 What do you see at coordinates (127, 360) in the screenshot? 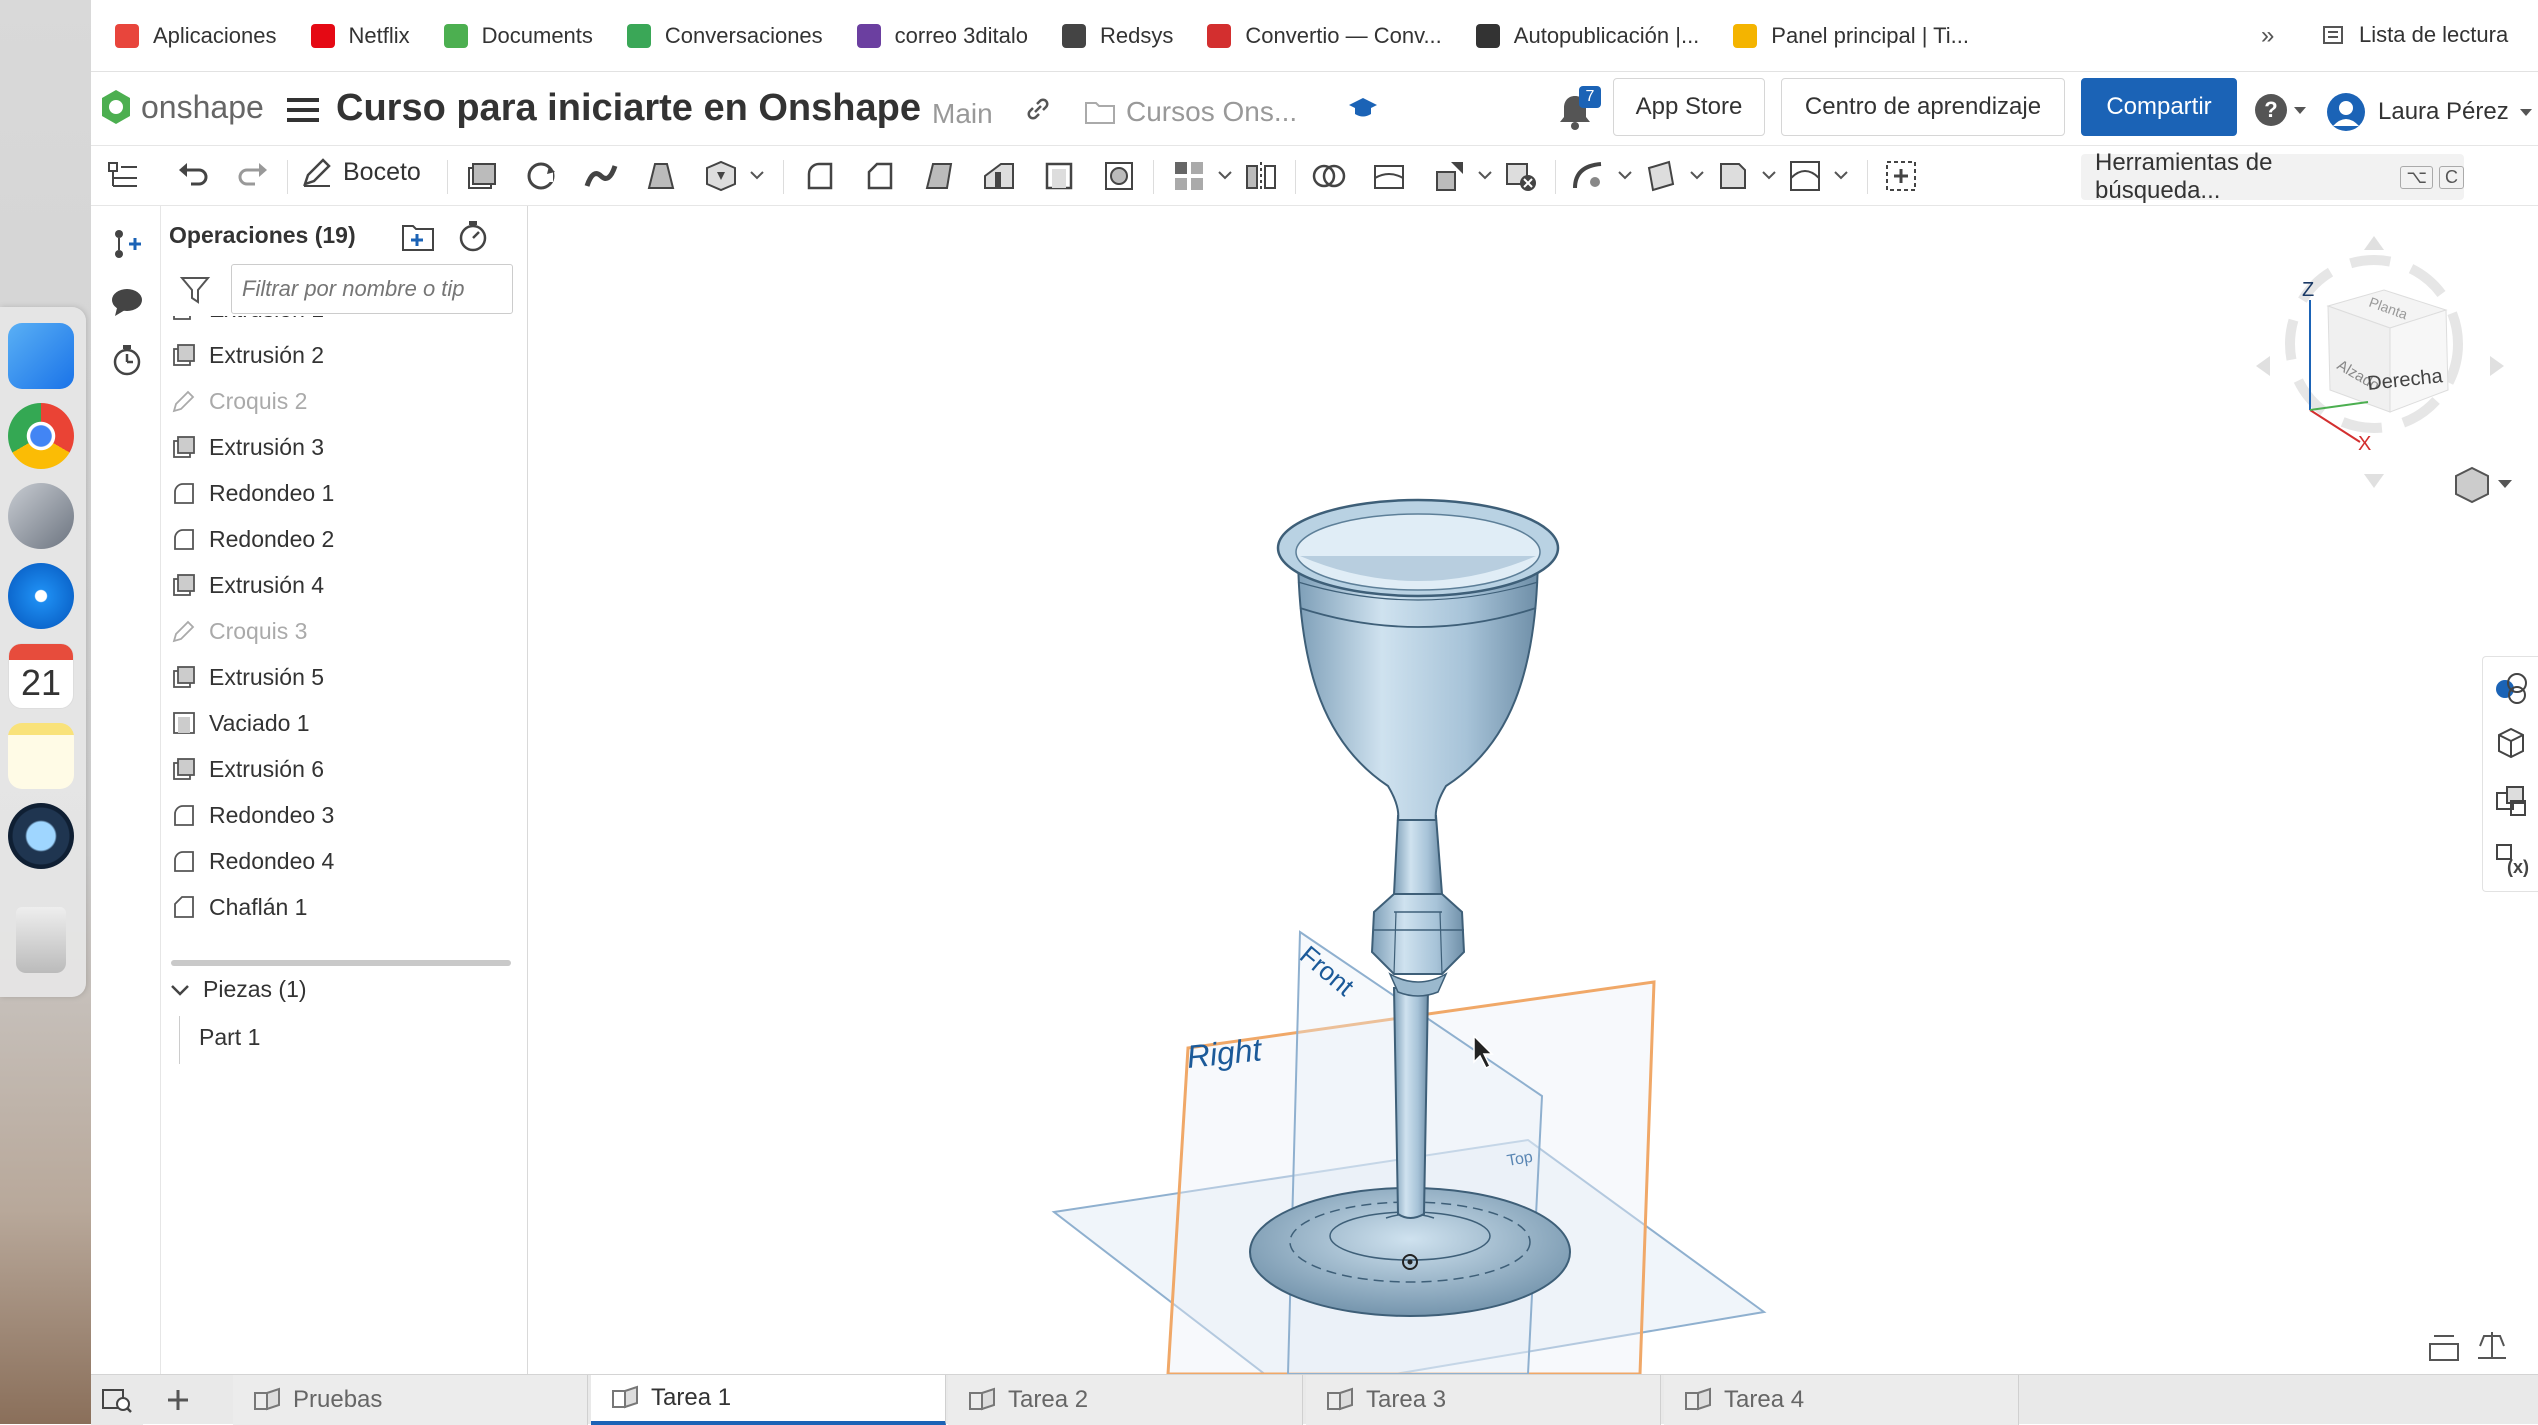
I see `history-icon` at bounding box center [127, 360].